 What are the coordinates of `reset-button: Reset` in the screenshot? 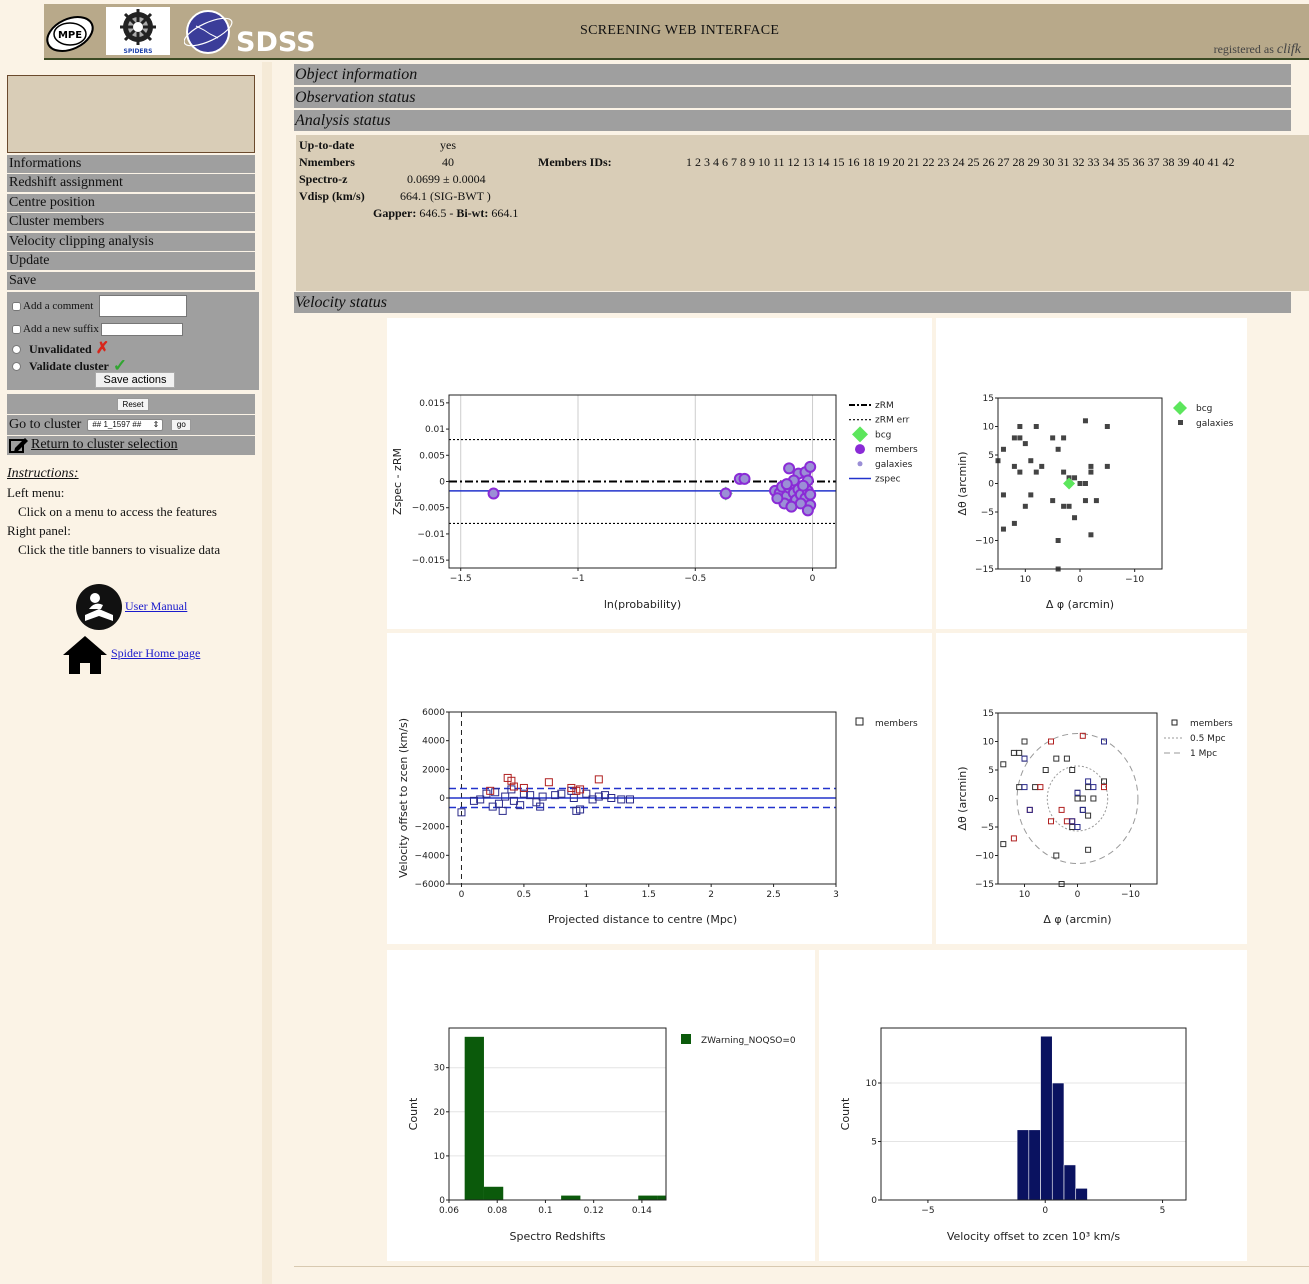 It's located at (133, 404).